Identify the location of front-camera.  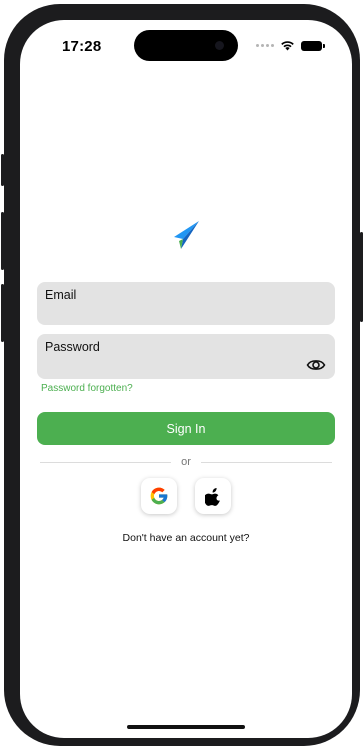
(219, 45).